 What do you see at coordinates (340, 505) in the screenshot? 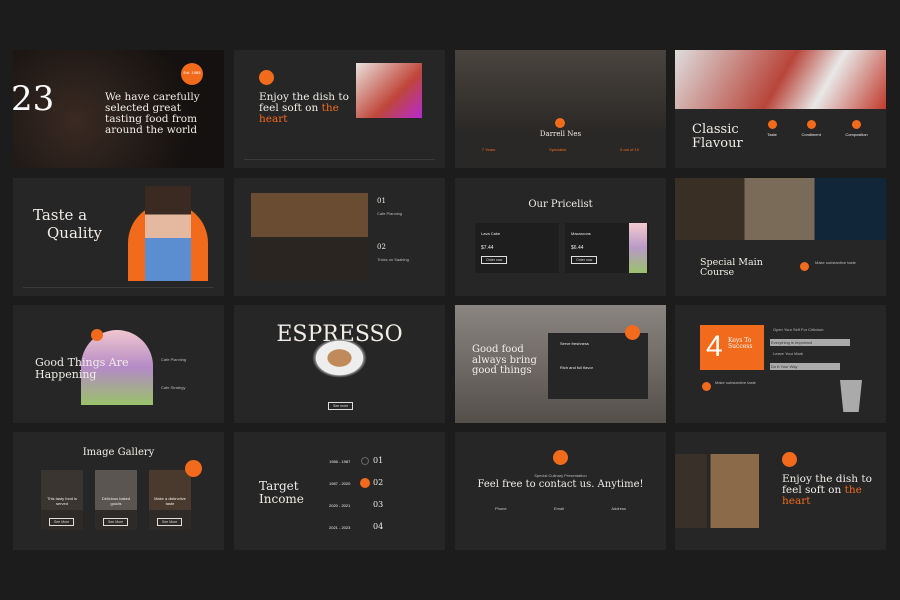
I see `timeline-years: 2020 - 2021` at bounding box center [340, 505].